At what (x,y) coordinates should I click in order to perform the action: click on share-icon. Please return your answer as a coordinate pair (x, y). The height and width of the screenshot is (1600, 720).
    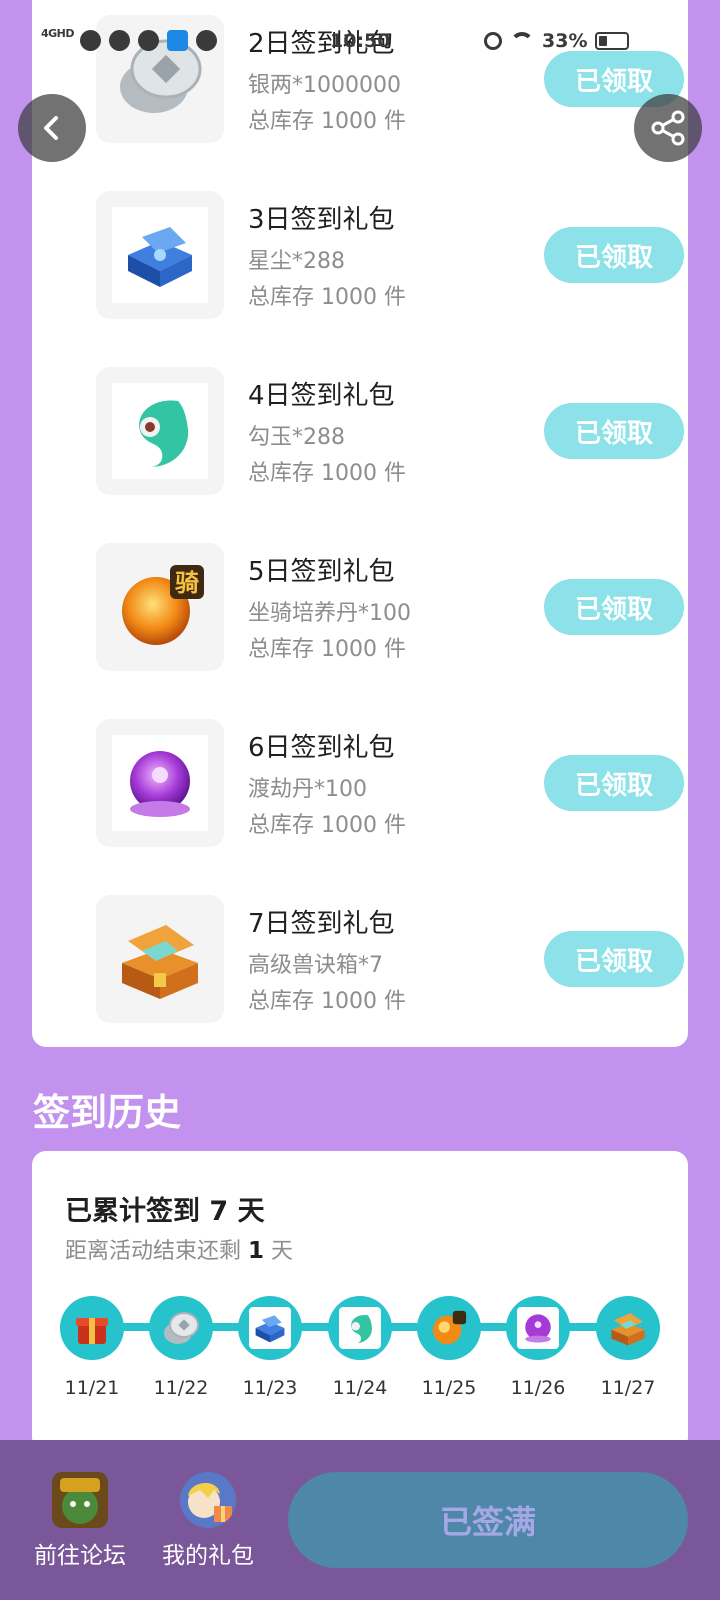
    Looking at the image, I should click on (668, 128).